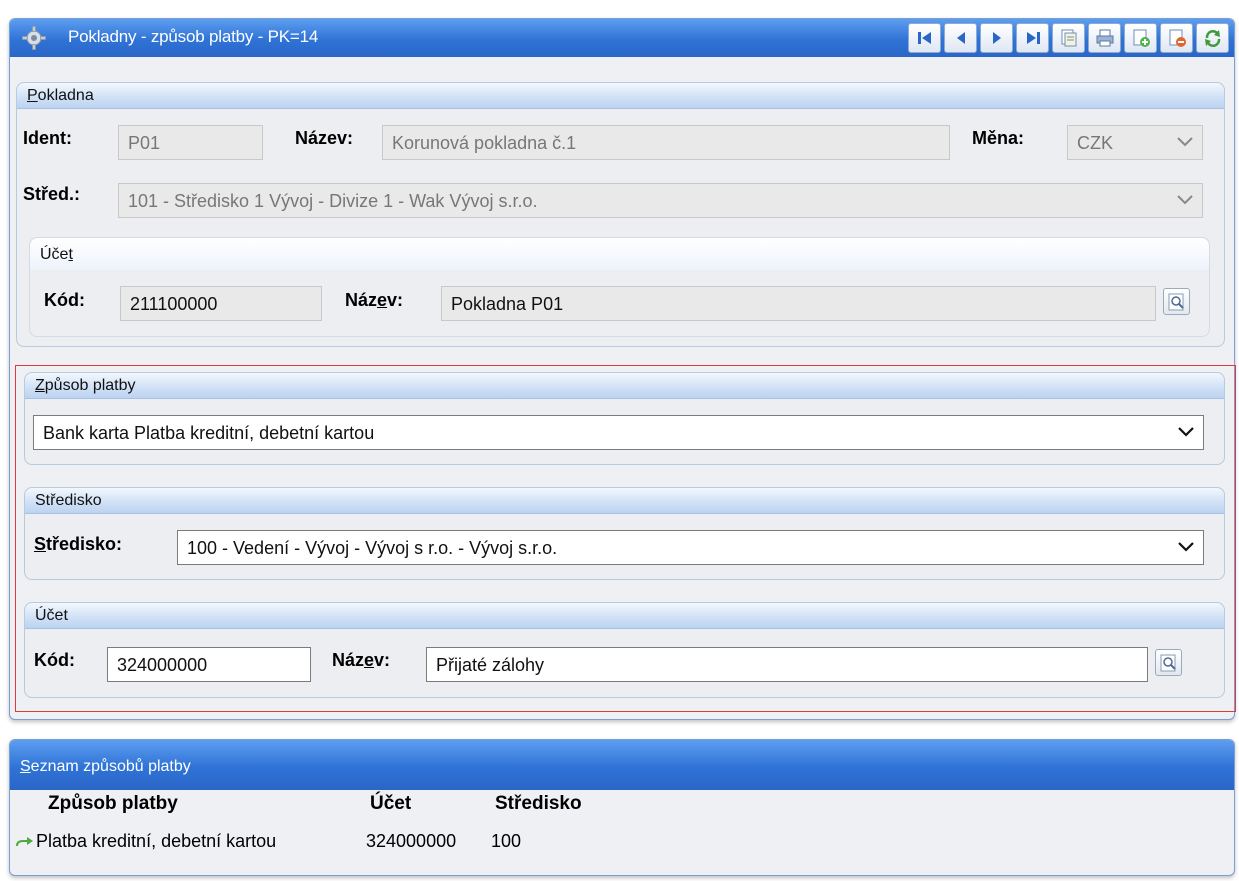  I want to click on nazev-field: Korunová pokladna č.1, so click(666, 142).